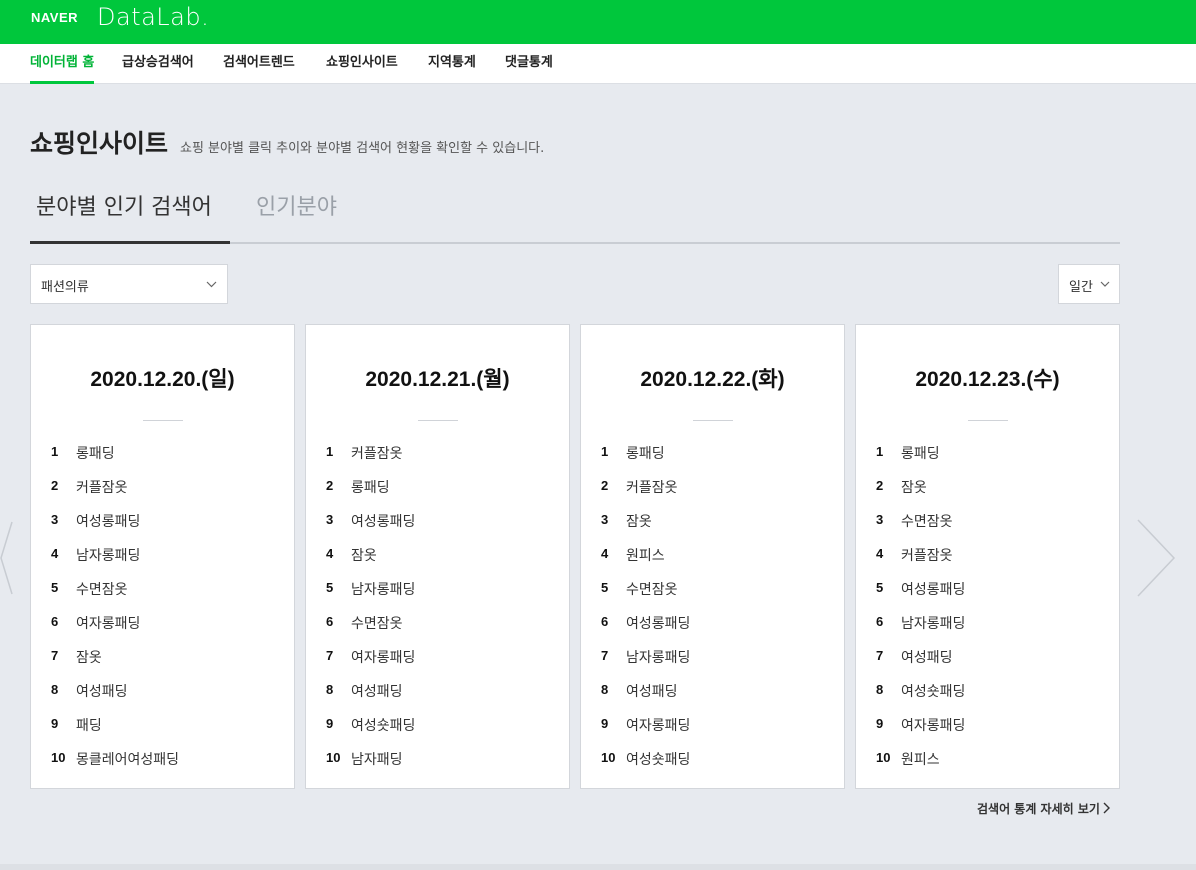 This screenshot has height=870, width=1196. I want to click on chevron-down-icon, so click(211, 286).